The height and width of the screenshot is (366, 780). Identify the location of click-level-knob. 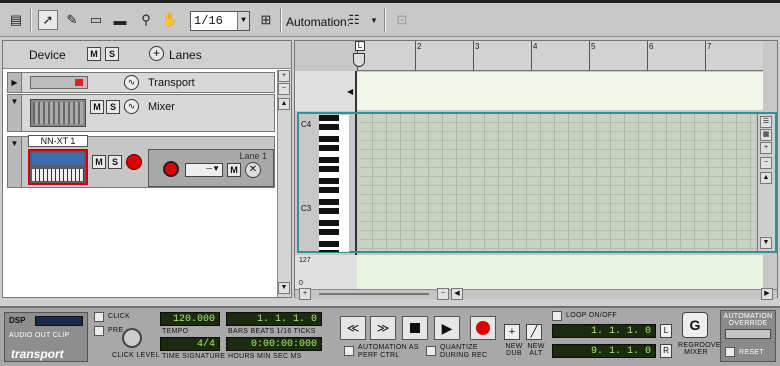
(132, 338).